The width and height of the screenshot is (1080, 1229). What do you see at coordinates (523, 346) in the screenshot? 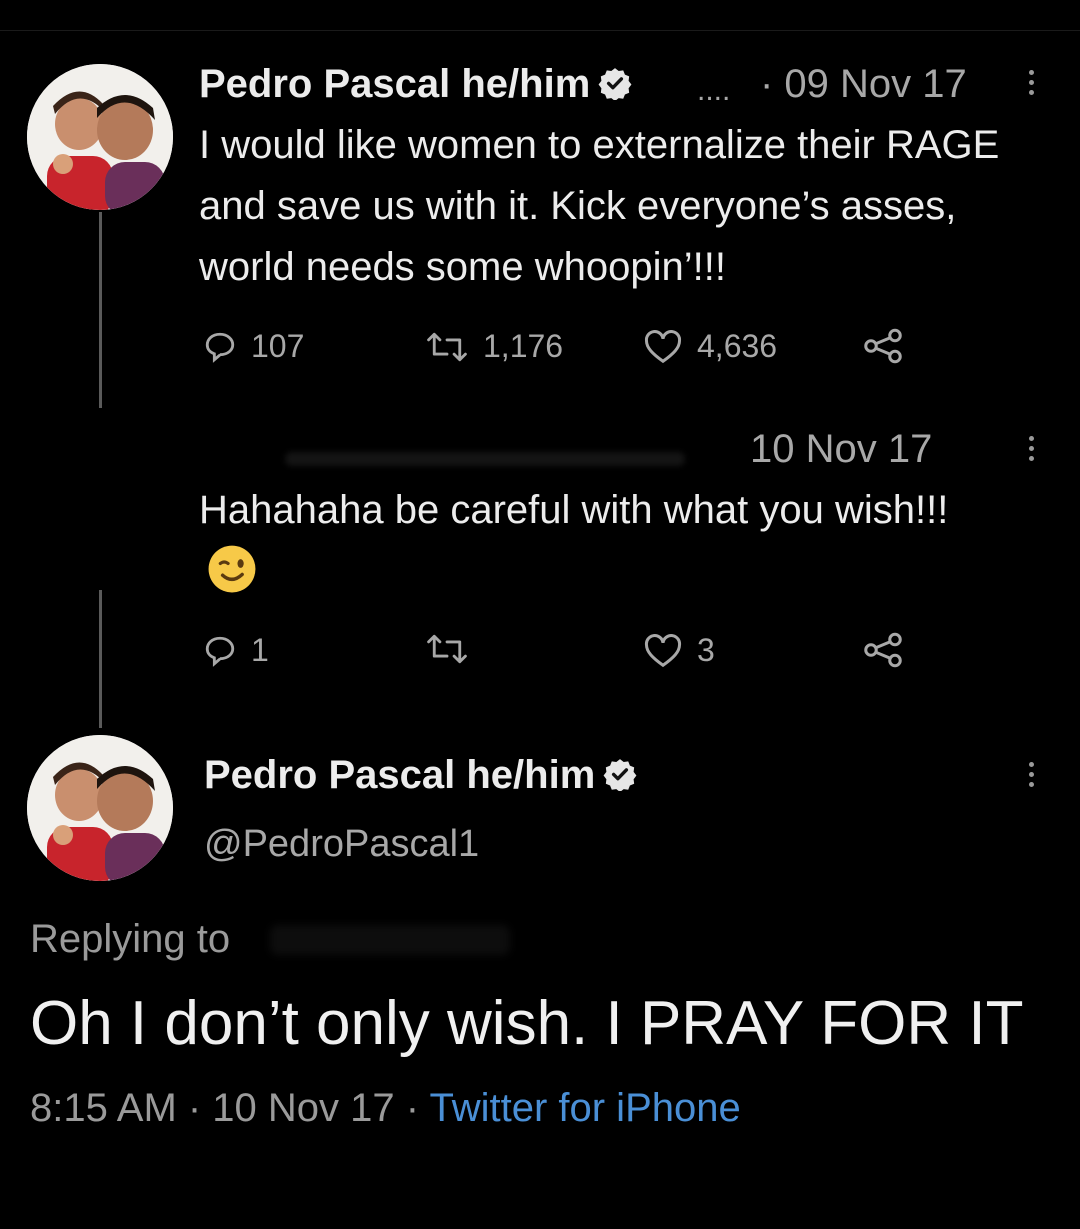
I see `retweet-count: 1,176` at bounding box center [523, 346].